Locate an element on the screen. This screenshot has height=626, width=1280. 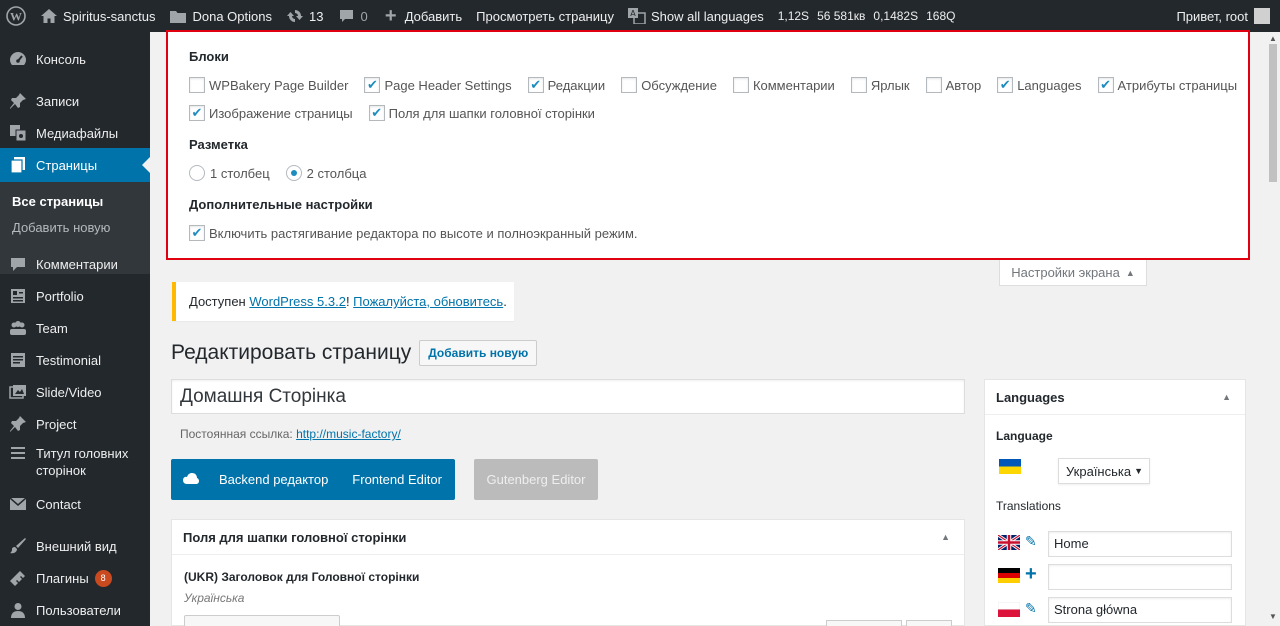
updates-link: 13 is located at coordinates (304, 16).